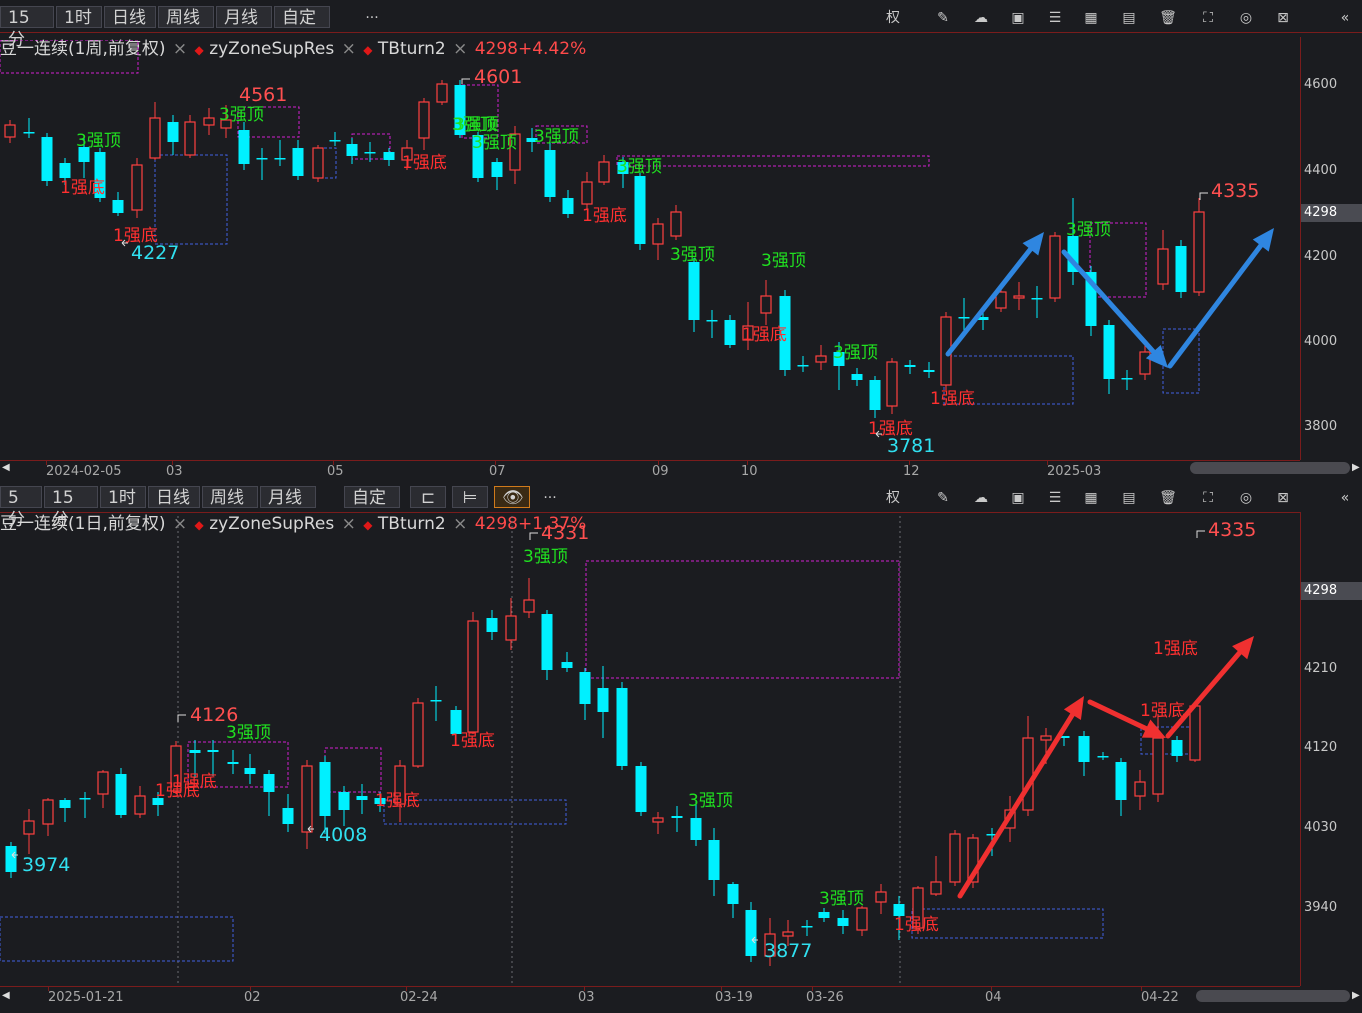  Describe the element at coordinates (498, 77) in the screenshot. I see `high-price-label: 4601` at that location.